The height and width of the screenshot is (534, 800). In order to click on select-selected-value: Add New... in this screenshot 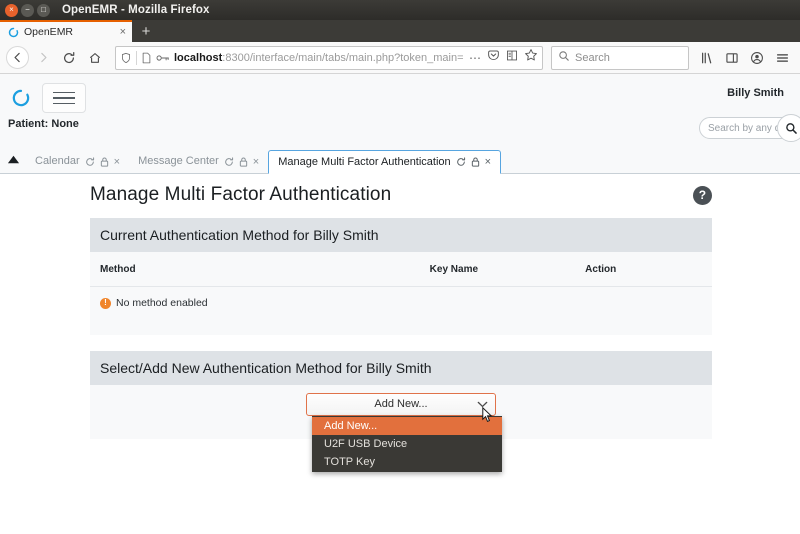, I will do `click(401, 404)`.